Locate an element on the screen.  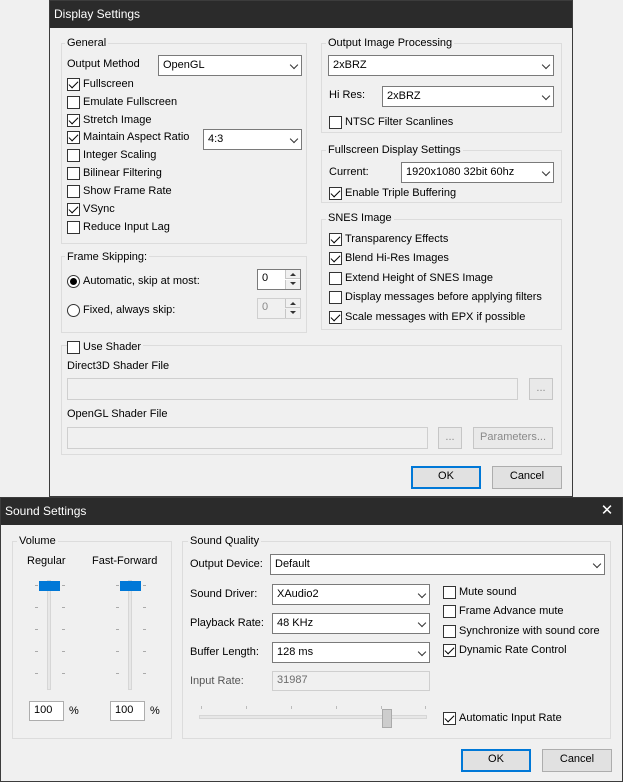
filter-select: 2xBRZ is located at coordinates (441, 65).